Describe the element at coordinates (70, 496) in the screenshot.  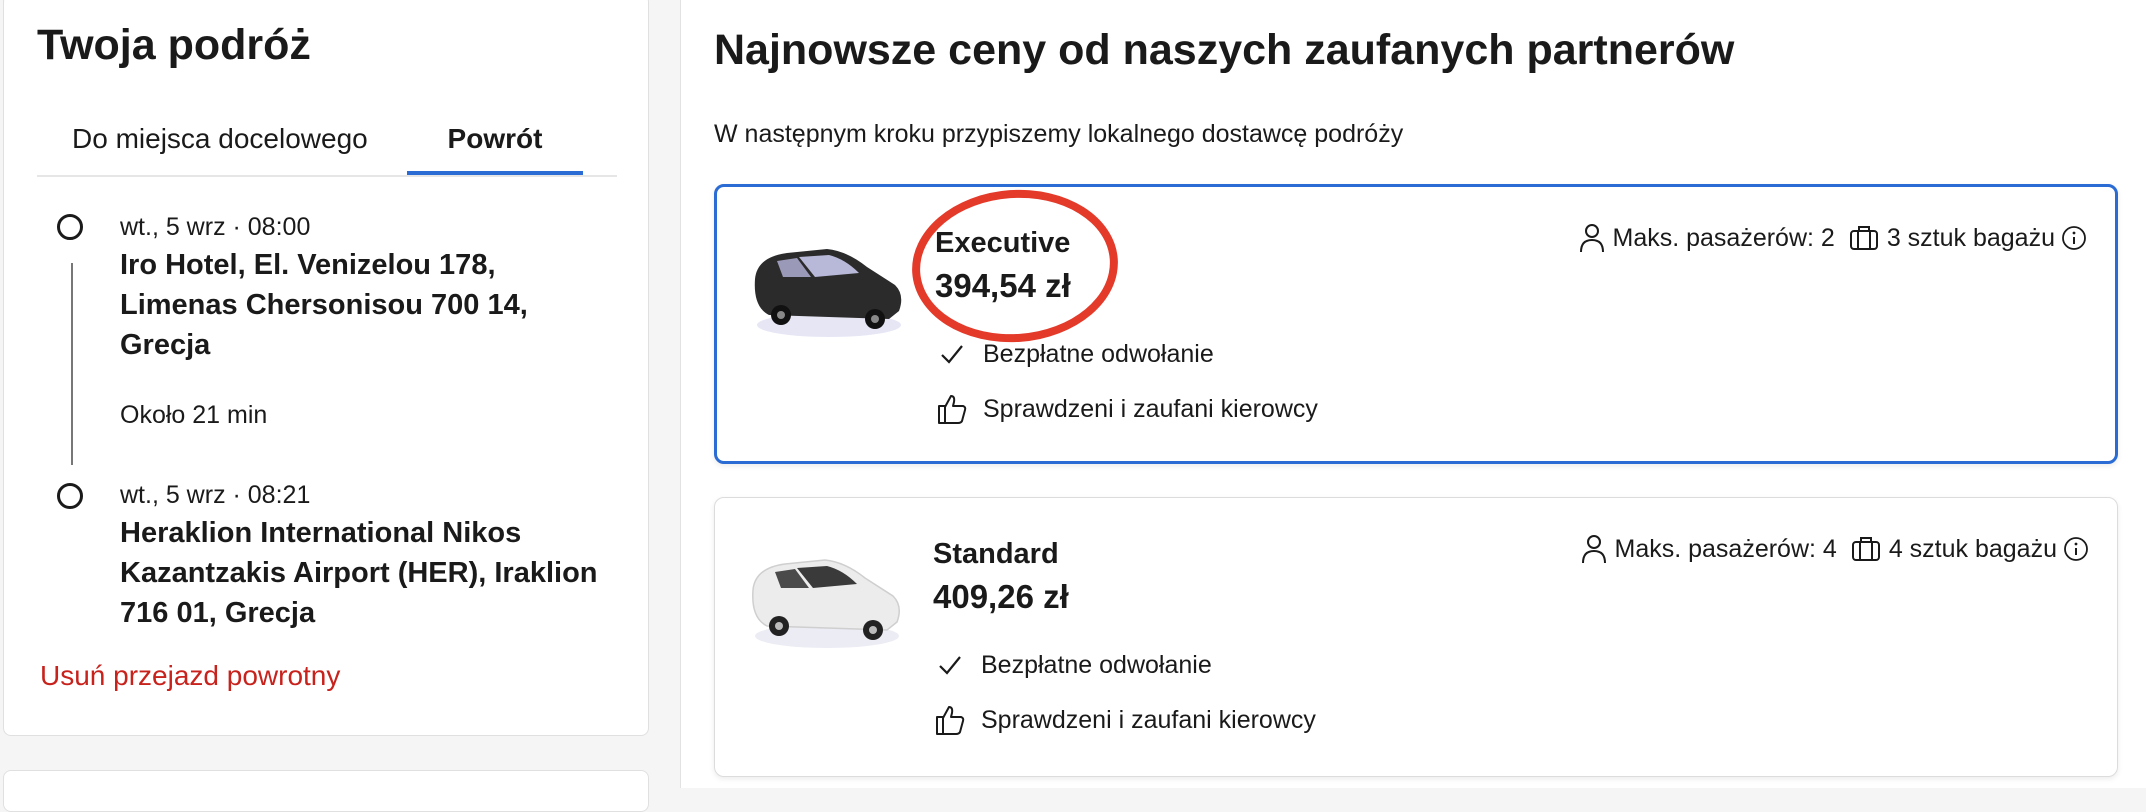
I see `stop-dropoff-dot` at that location.